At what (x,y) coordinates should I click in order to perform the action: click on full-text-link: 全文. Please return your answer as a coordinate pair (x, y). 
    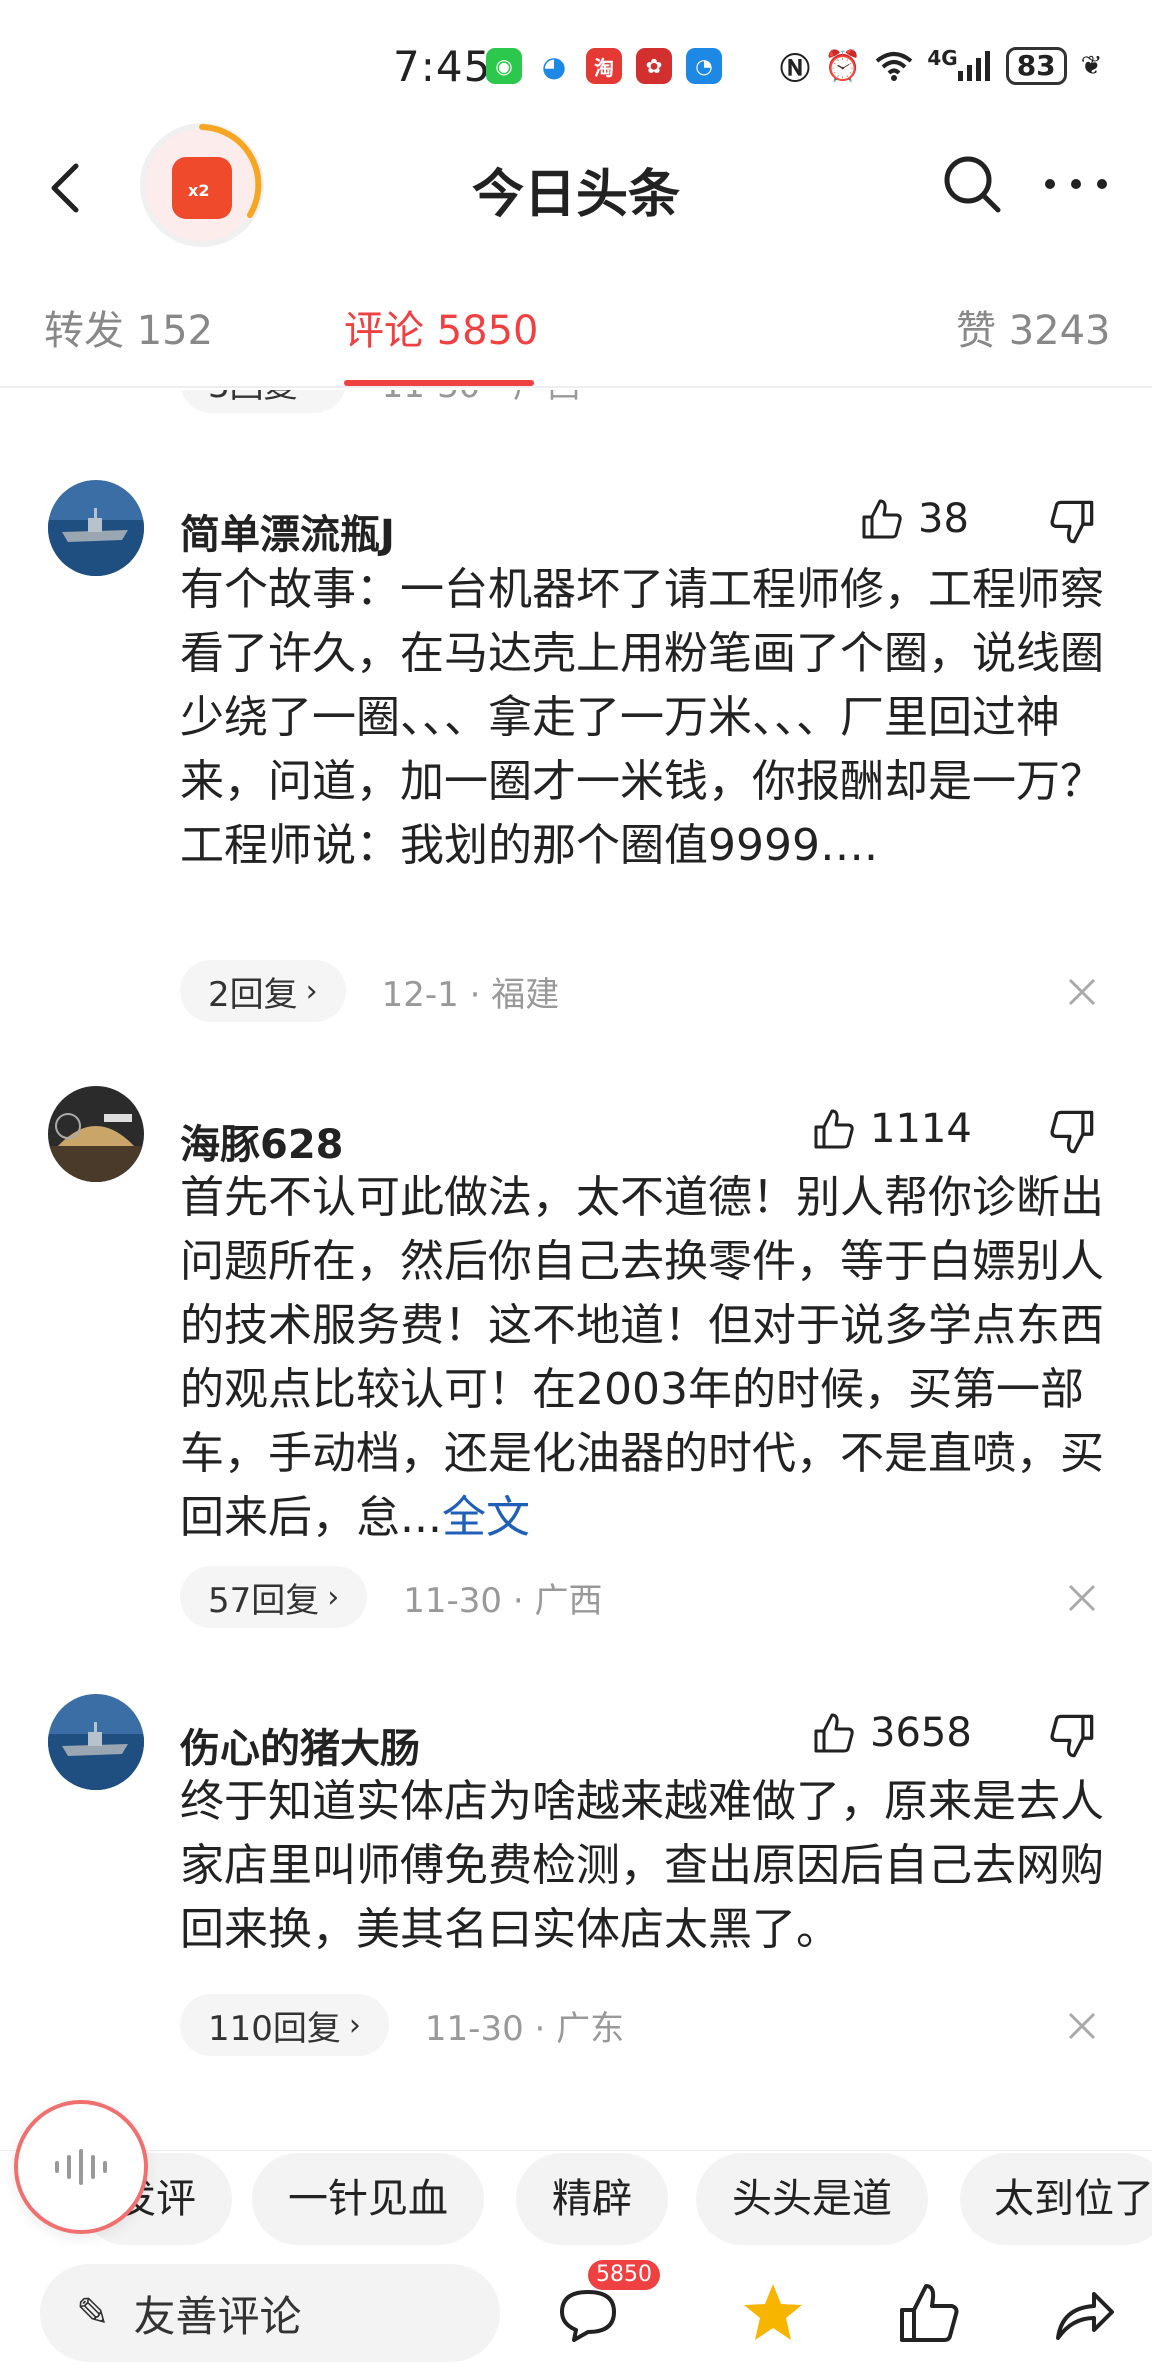
    Looking at the image, I should click on (486, 1517).